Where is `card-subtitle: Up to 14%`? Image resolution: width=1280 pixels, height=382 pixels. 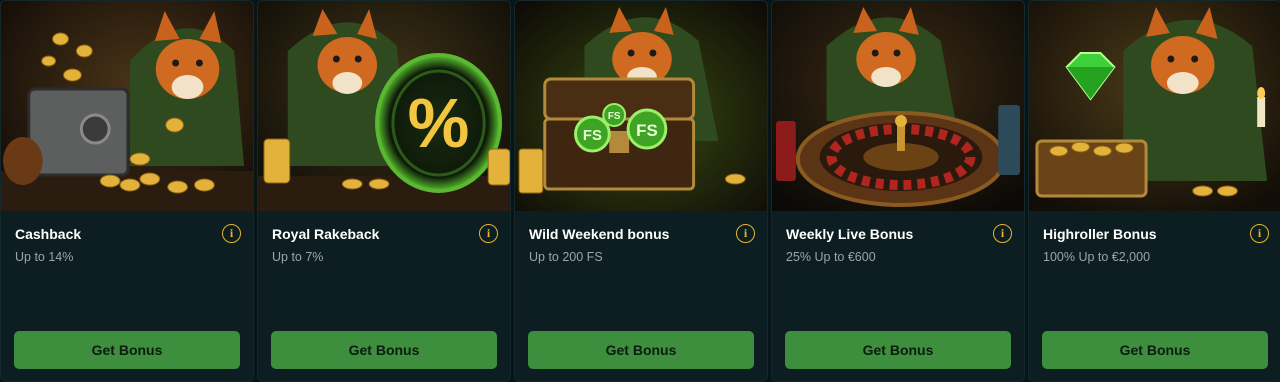 card-subtitle: Up to 14% is located at coordinates (44, 257).